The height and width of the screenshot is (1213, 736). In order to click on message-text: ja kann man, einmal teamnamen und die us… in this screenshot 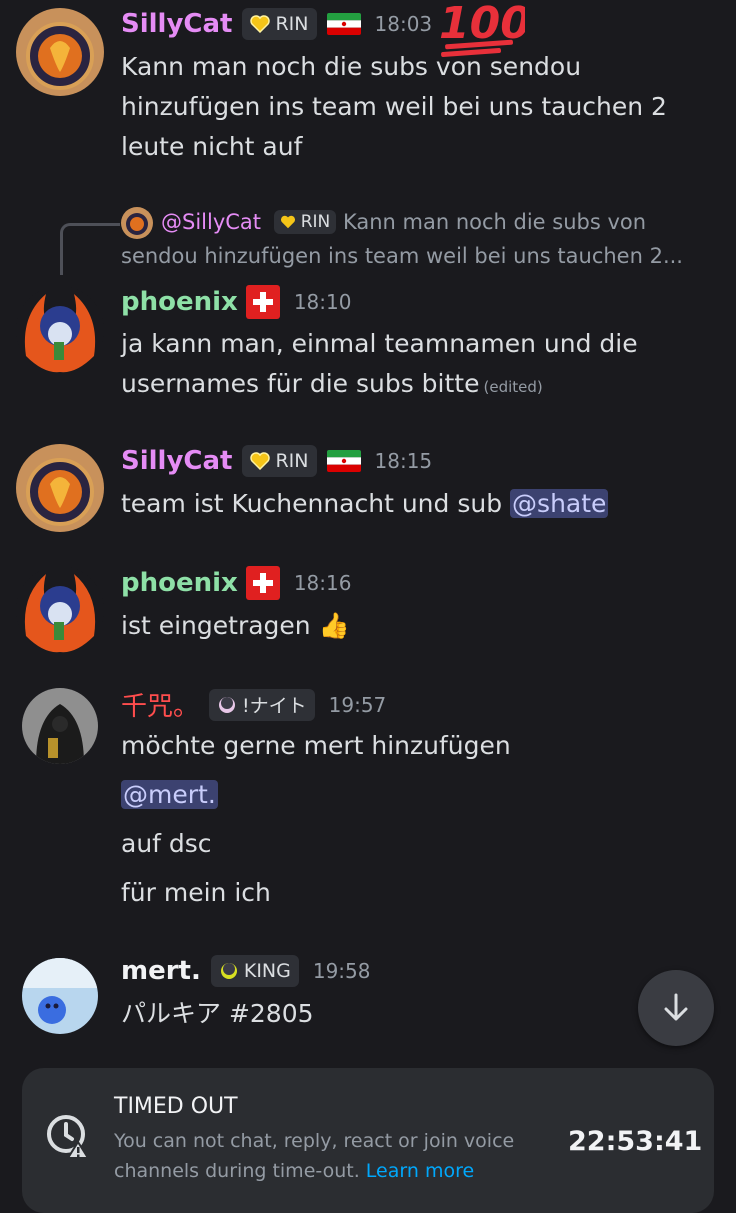, I will do `click(379, 363)`.